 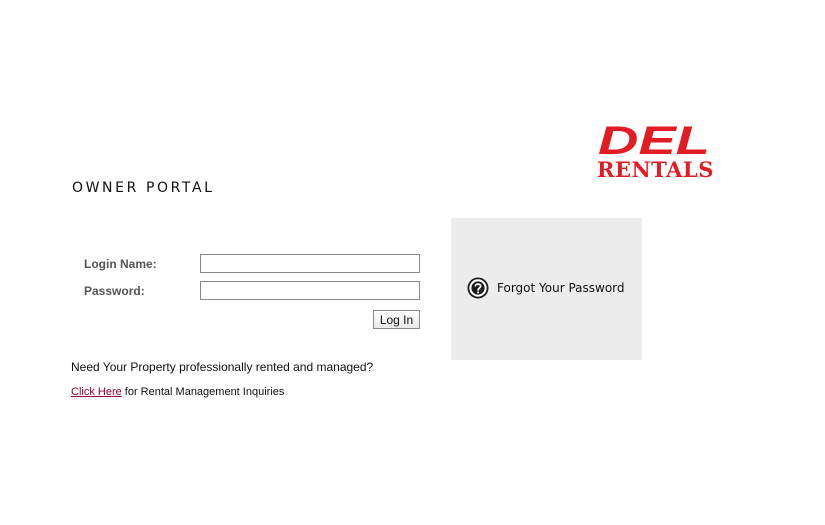 I want to click on forgot-password-label: Forgot Your Password, so click(x=561, y=288).